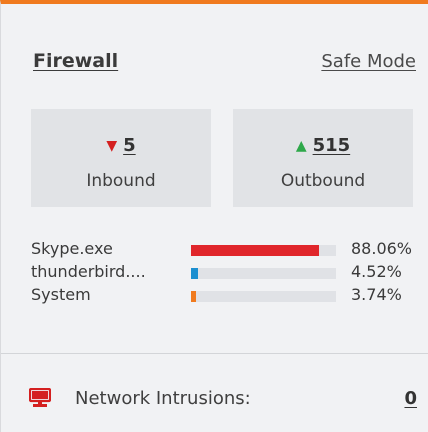 The image size is (428, 432). What do you see at coordinates (121, 147) in the screenshot?
I see `inbound-stat-row: ▼ 5` at bounding box center [121, 147].